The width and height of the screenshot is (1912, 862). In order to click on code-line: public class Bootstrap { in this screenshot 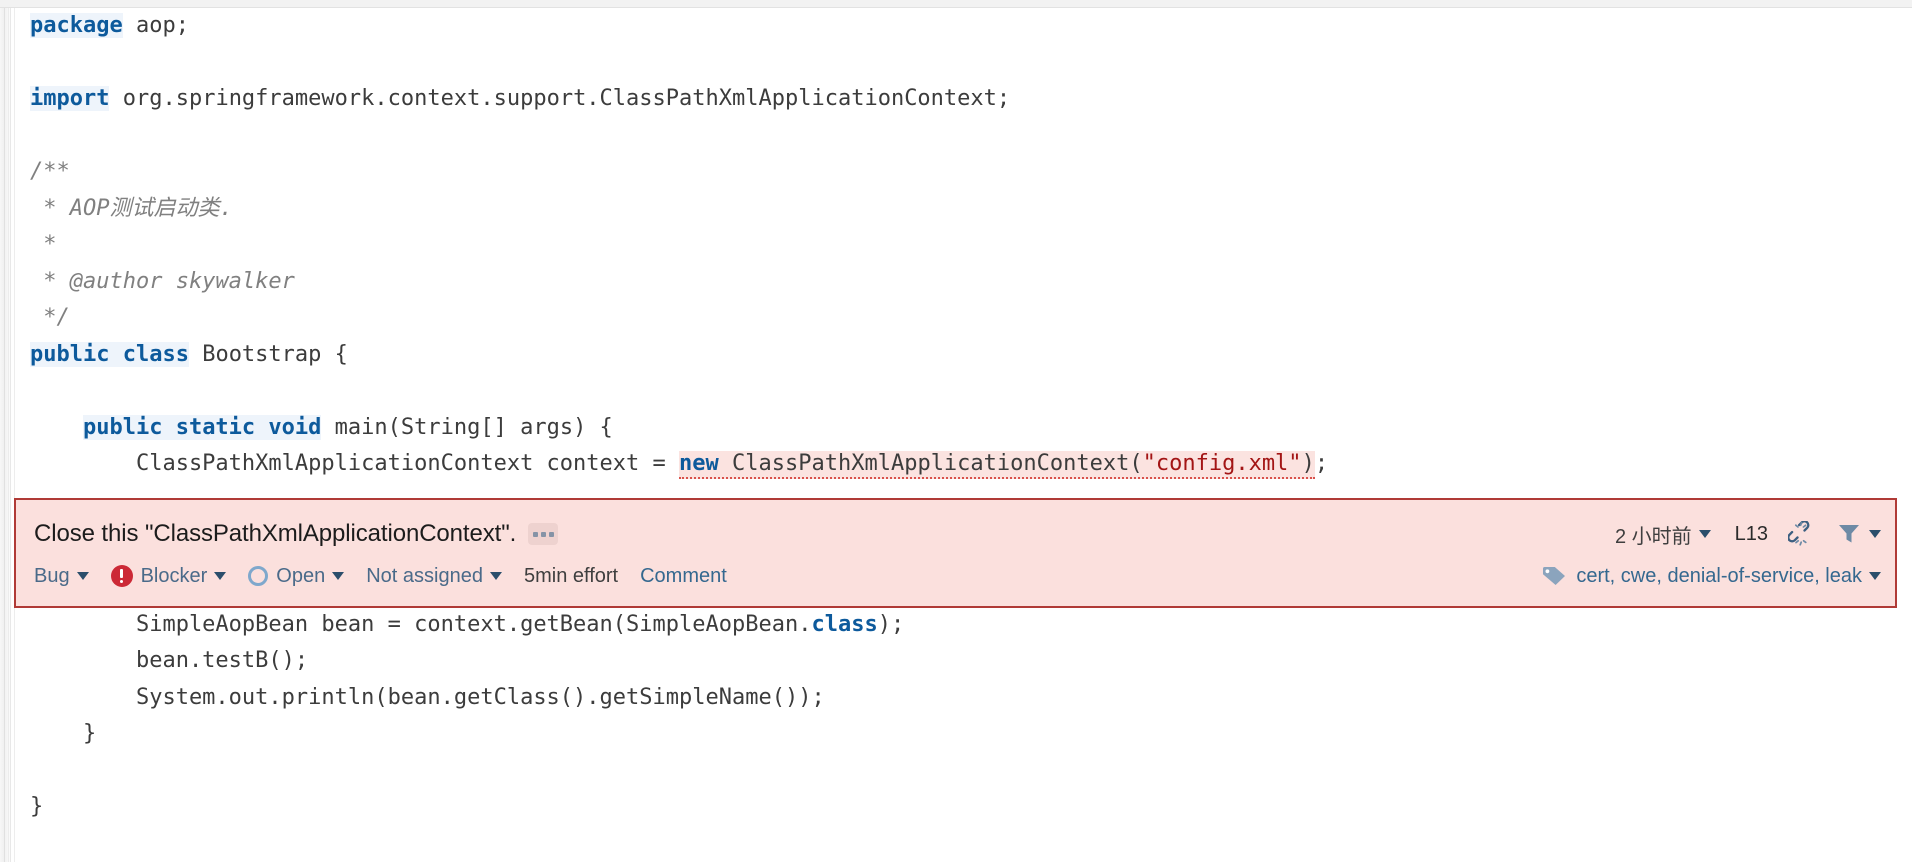, I will do `click(964, 355)`.